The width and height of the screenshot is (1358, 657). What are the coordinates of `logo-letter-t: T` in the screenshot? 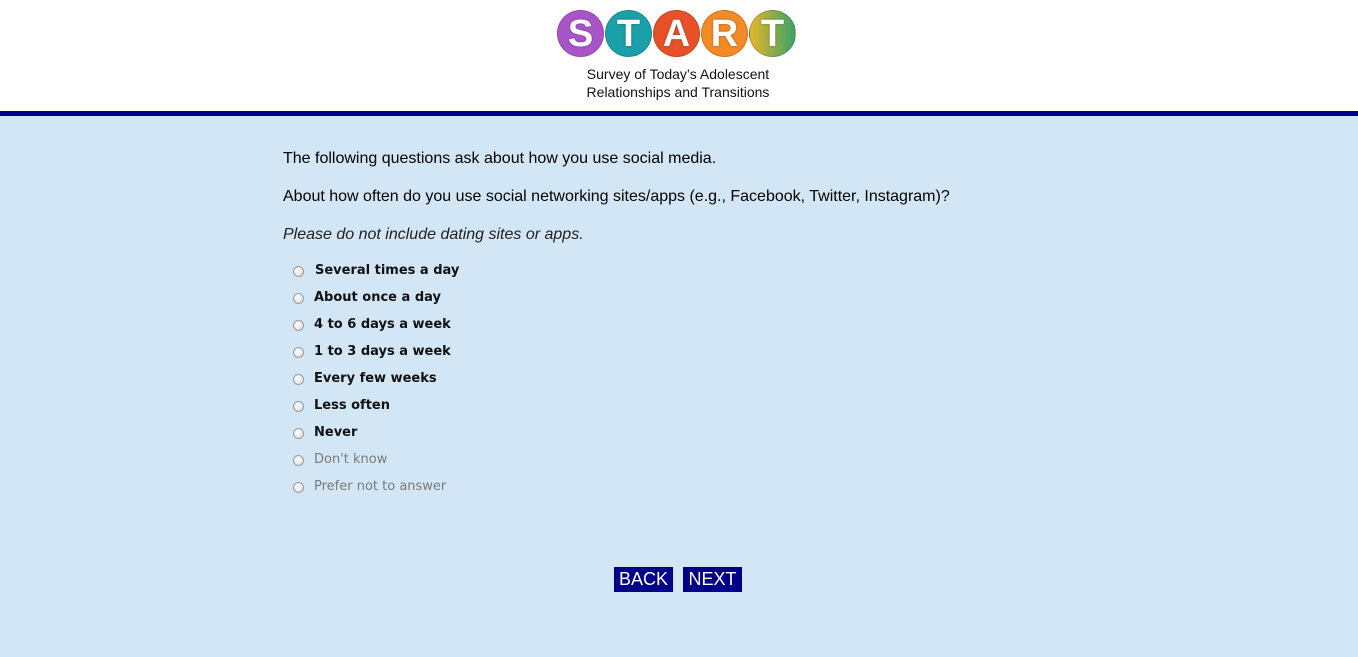 It's located at (628, 33).